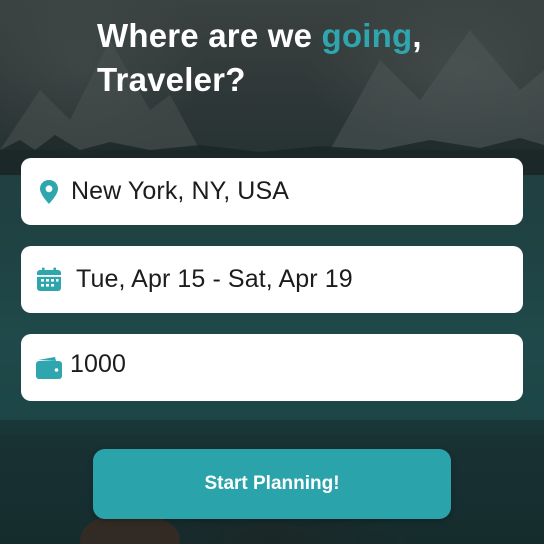  I want to click on headline-highlight: going, so click(367, 35).